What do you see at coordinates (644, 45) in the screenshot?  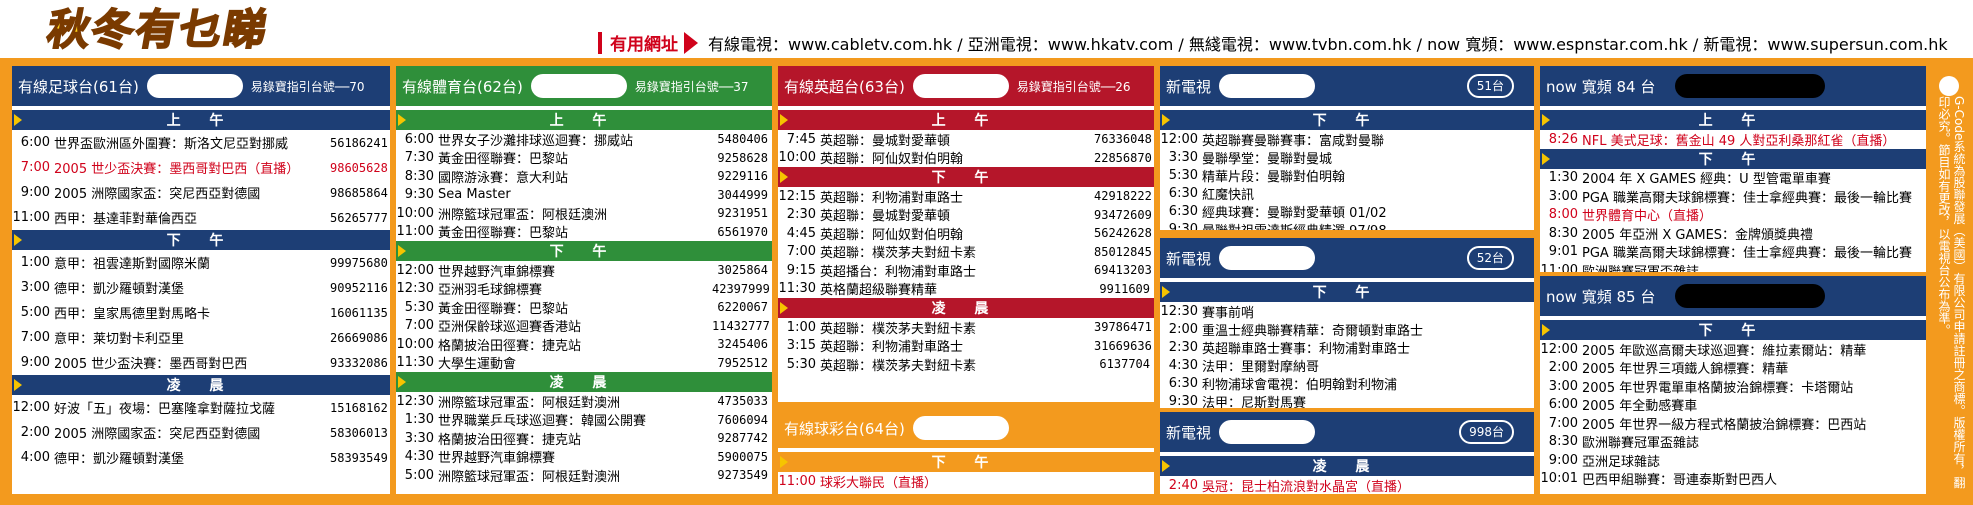 I see `links-label: 有用網址` at bounding box center [644, 45].